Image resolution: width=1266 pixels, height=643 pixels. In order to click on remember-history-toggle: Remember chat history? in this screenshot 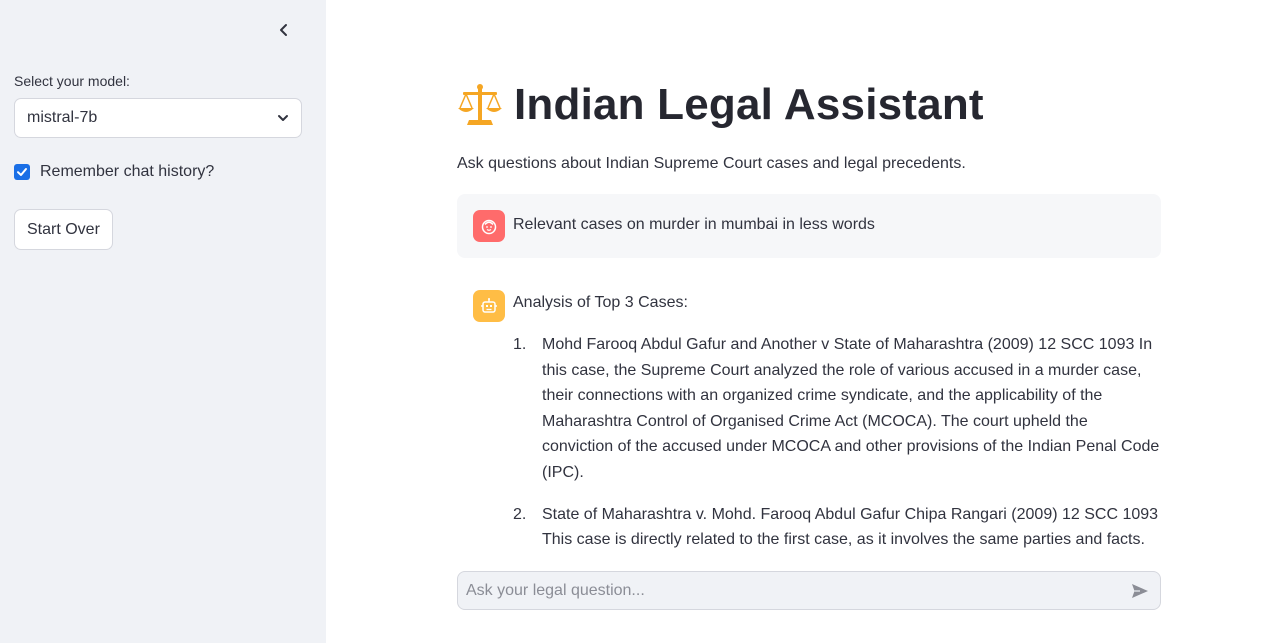, I will do `click(114, 172)`.